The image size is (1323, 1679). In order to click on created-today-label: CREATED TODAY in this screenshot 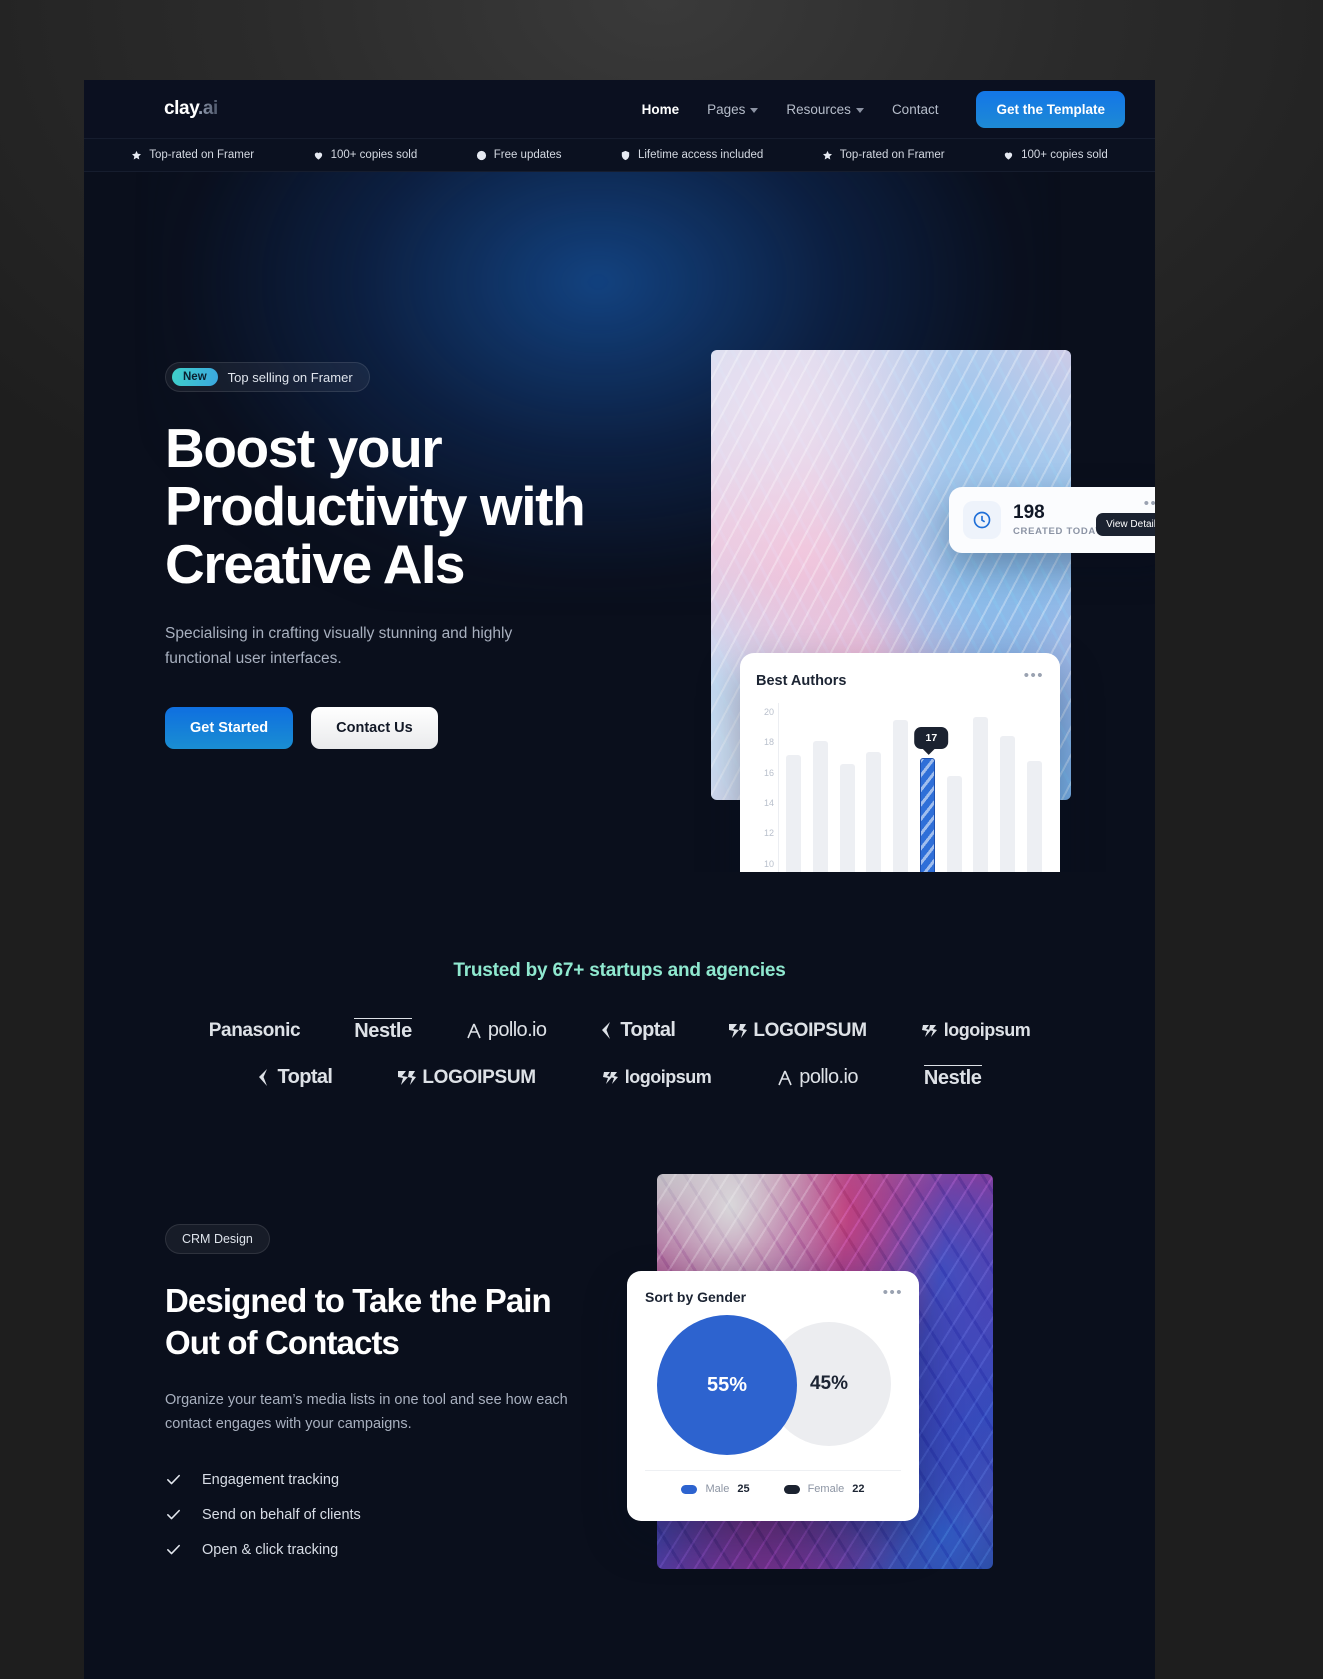, I will do `click(1058, 532)`.